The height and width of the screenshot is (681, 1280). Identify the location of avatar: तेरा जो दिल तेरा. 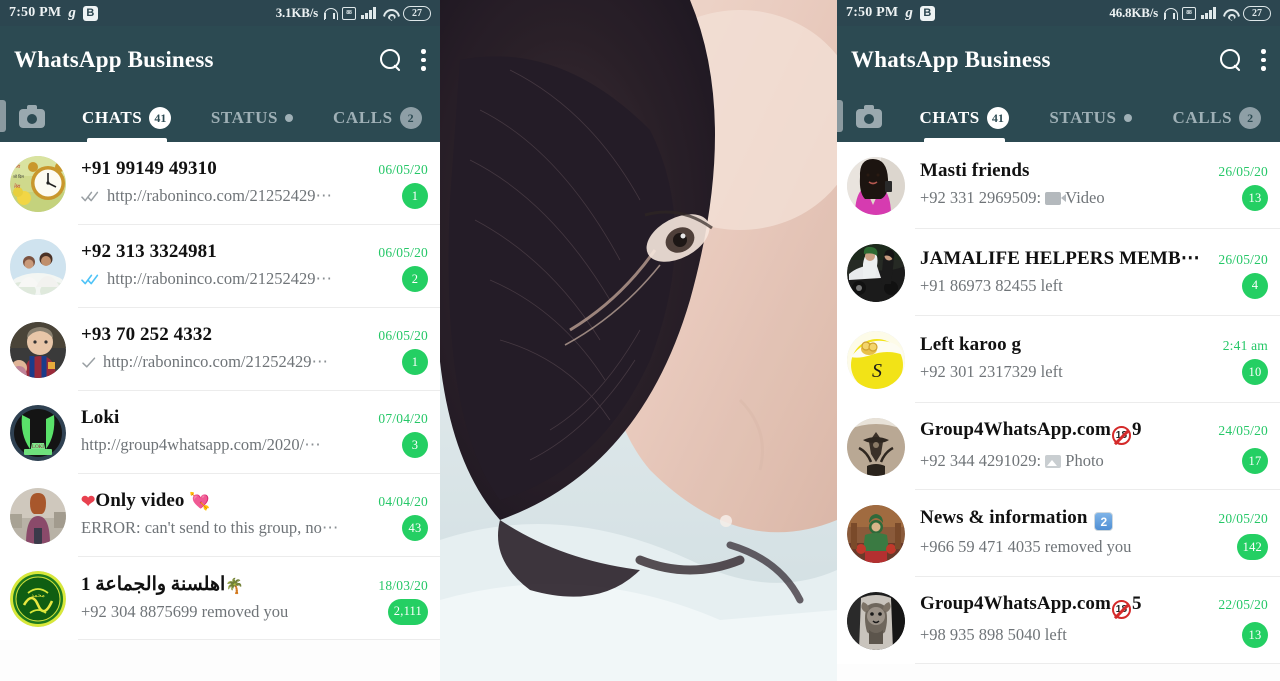
(38, 183).